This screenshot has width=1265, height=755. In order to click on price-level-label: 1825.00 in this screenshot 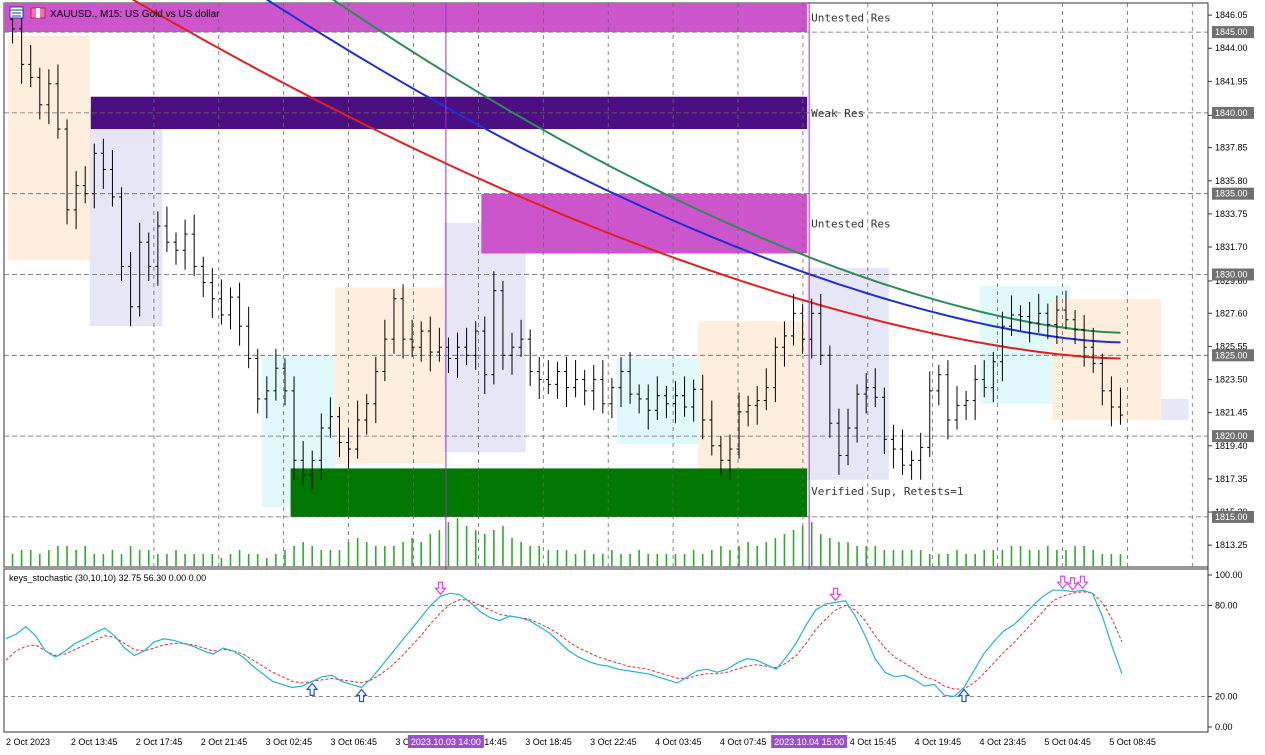, I will do `click(1231, 355)`.